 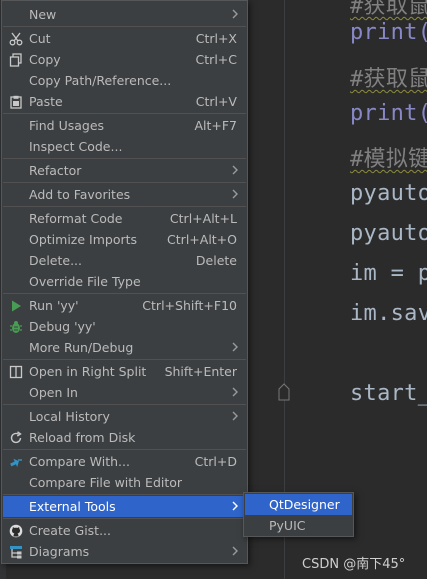 What do you see at coordinates (82, 437) in the screenshot?
I see `menu-item-label: Reload from Disk` at bounding box center [82, 437].